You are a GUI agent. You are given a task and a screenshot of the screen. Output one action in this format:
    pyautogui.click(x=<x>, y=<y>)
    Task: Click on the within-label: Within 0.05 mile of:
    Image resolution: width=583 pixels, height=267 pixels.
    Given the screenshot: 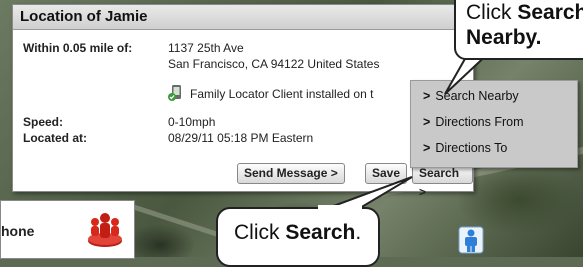 What is the action you would take?
    pyautogui.click(x=78, y=48)
    